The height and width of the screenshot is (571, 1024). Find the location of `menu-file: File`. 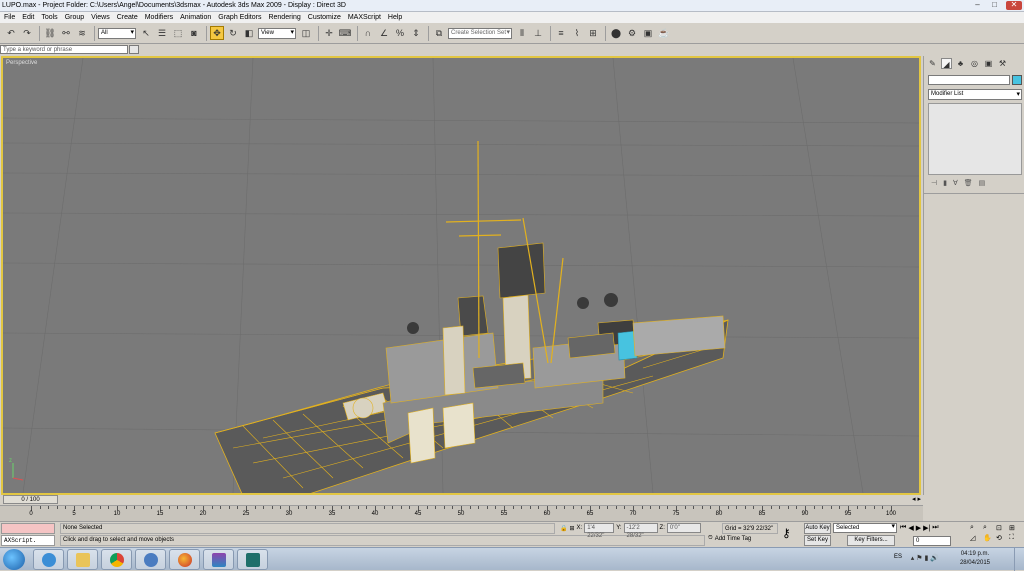

menu-file: File is located at coordinates (9, 17).